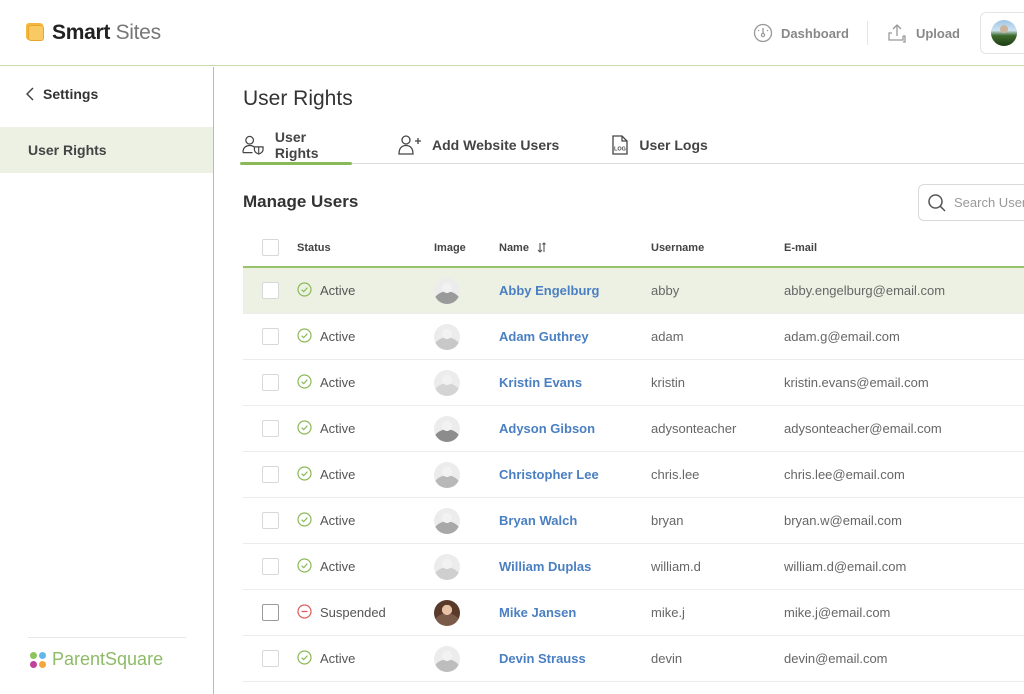  I want to click on sort-icon, so click(542, 247).